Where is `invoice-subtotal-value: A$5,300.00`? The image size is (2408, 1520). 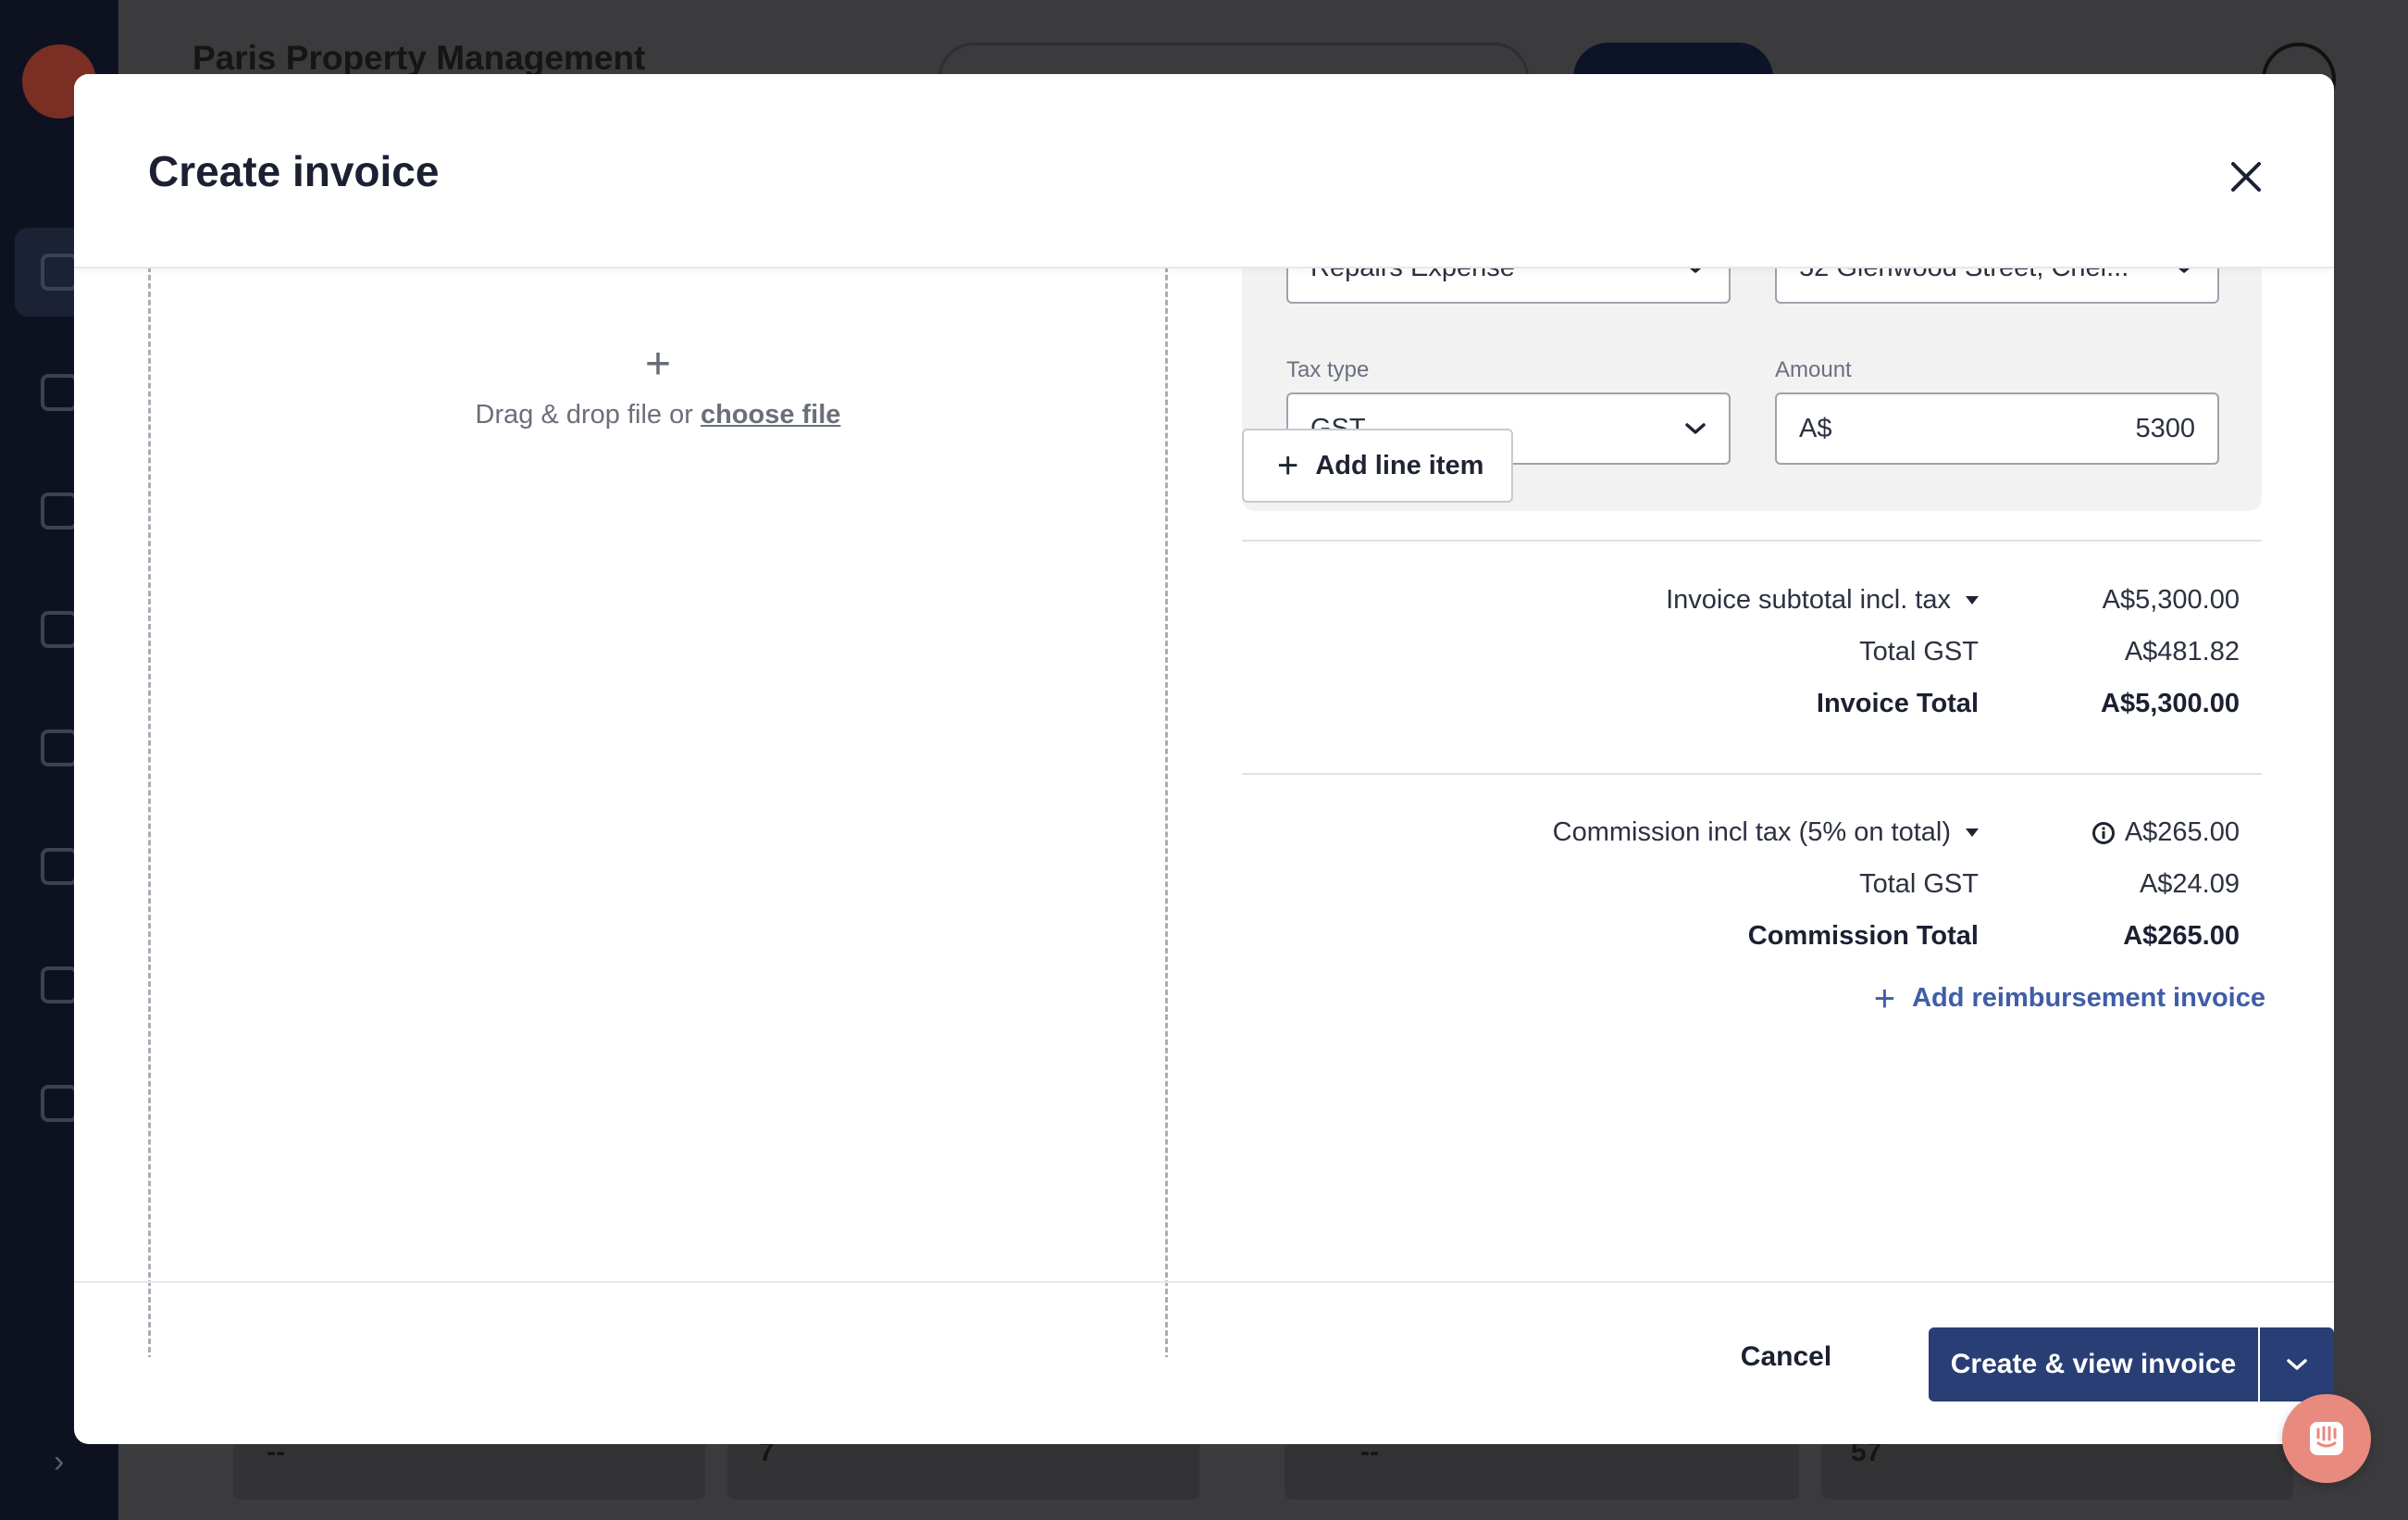 invoice-subtotal-value: A$5,300.00 is located at coordinates (2171, 600).